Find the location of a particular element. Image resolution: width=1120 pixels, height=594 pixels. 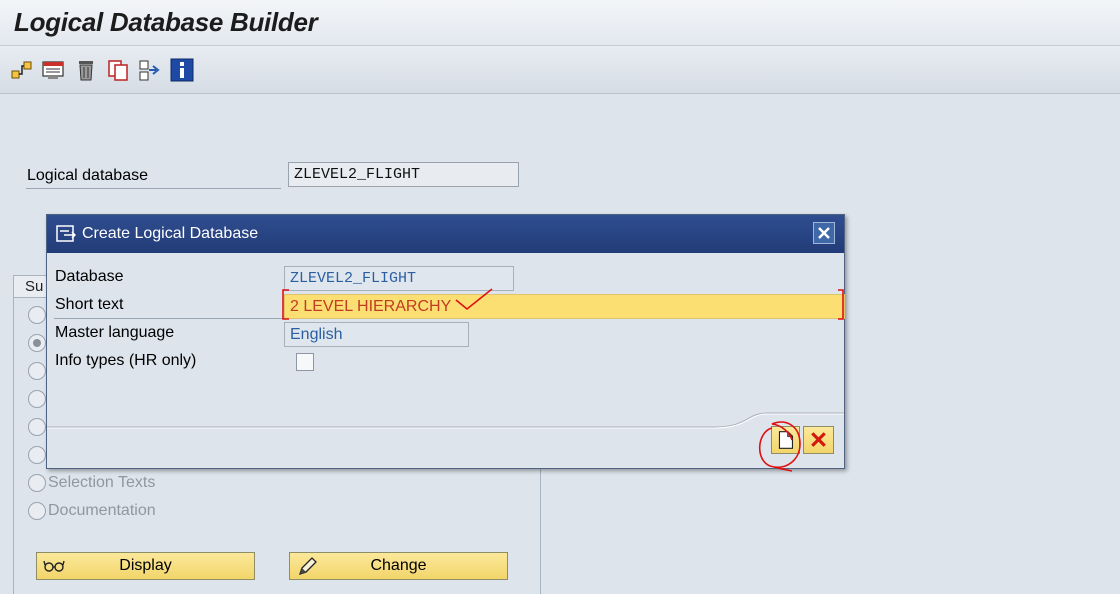

pencil-icon is located at coordinates (307, 566).